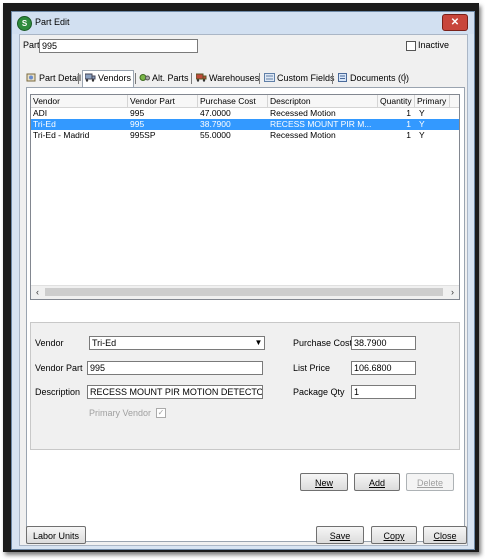  I want to click on document-icon, so click(342, 77).